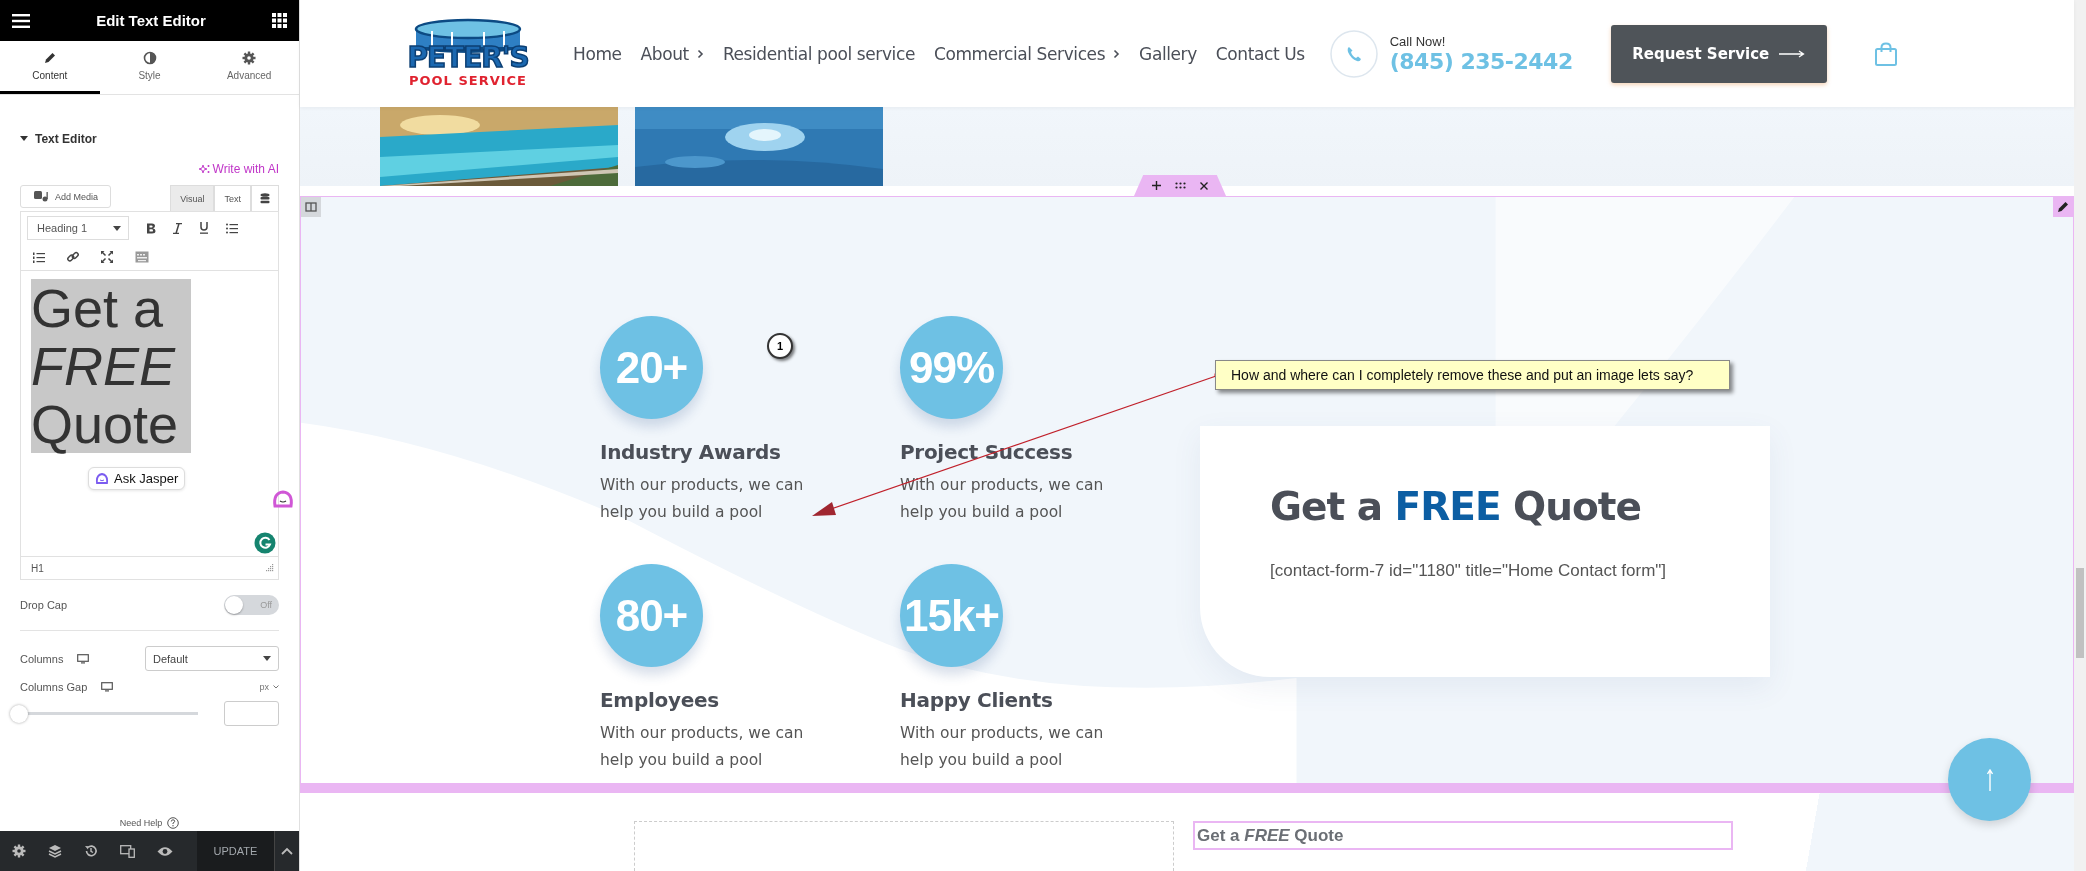  What do you see at coordinates (55, 851) in the screenshot?
I see `layers-icon` at bounding box center [55, 851].